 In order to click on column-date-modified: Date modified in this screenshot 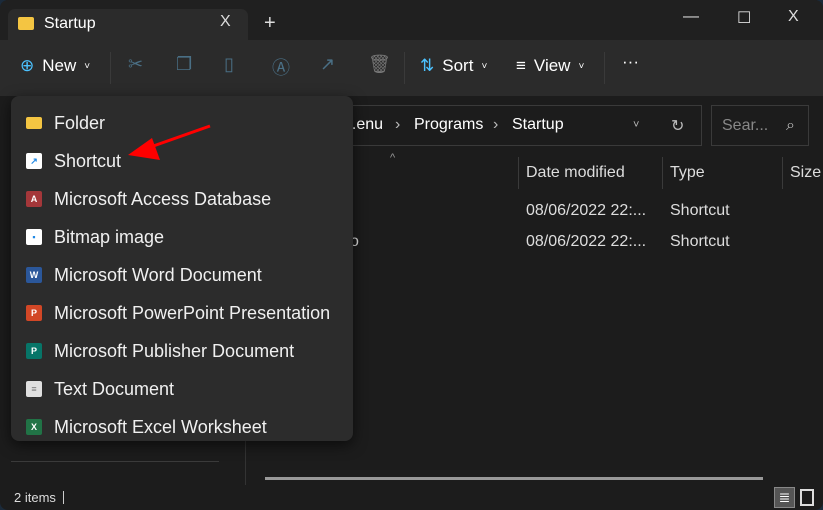, I will do `click(575, 173)`.